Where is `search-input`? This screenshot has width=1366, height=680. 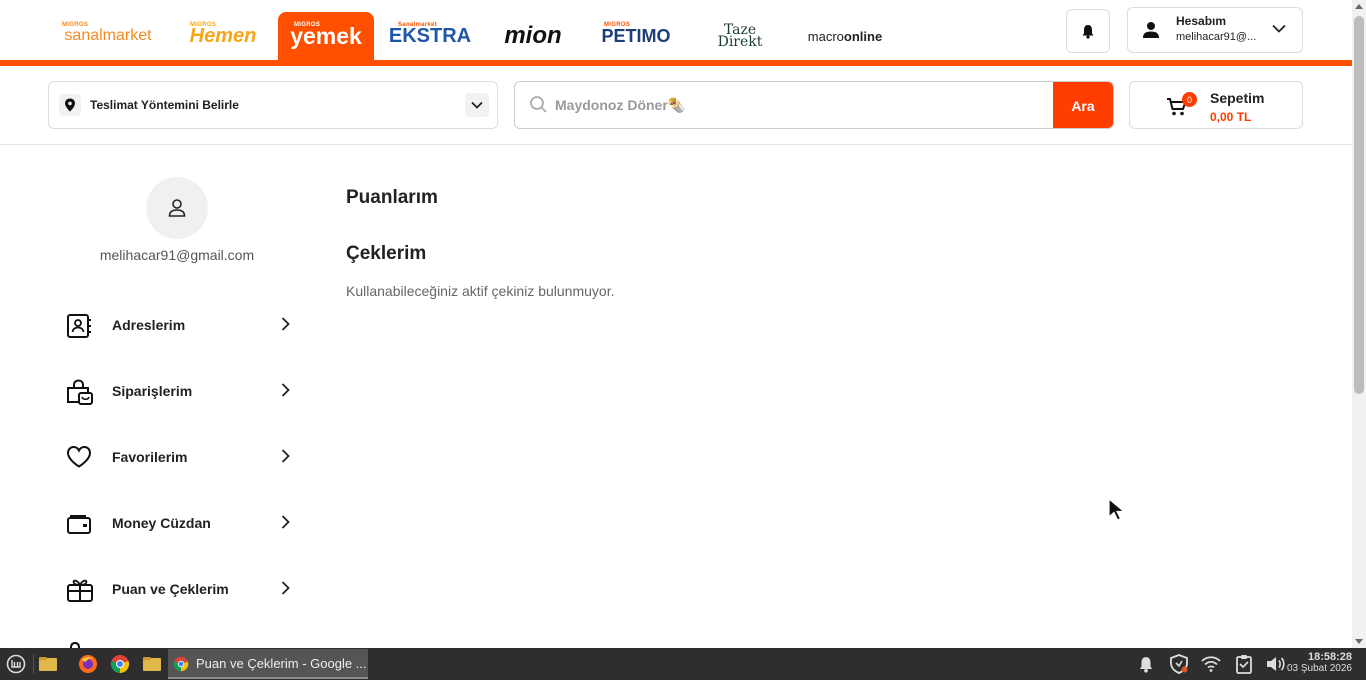
search-input is located at coordinates (800, 105).